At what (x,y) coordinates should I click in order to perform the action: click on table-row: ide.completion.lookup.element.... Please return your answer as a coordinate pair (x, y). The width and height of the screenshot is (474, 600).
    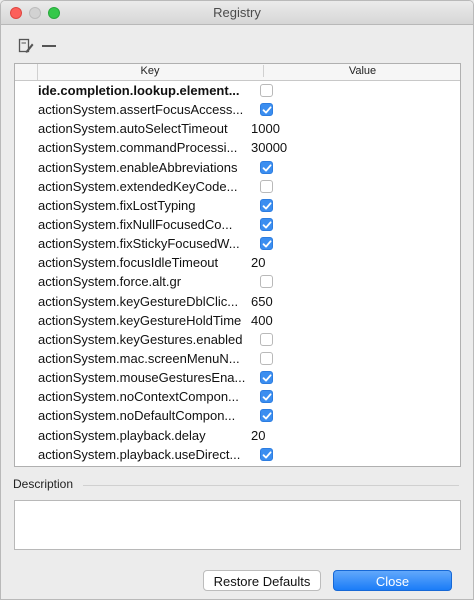
    Looking at the image, I should click on (237, 90).